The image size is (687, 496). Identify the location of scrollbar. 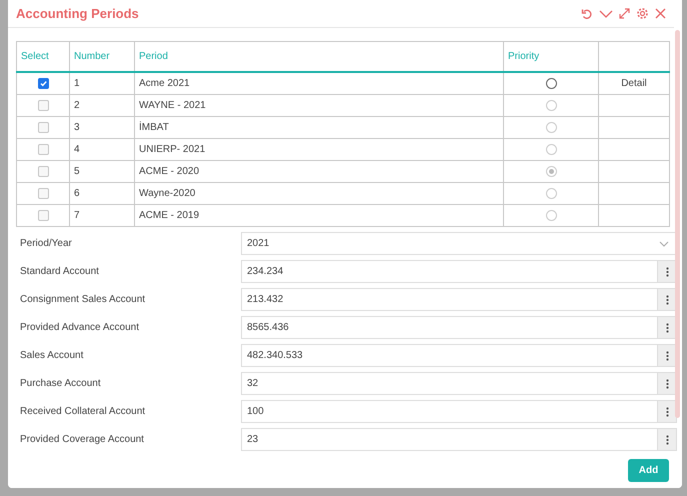
(677, 224).